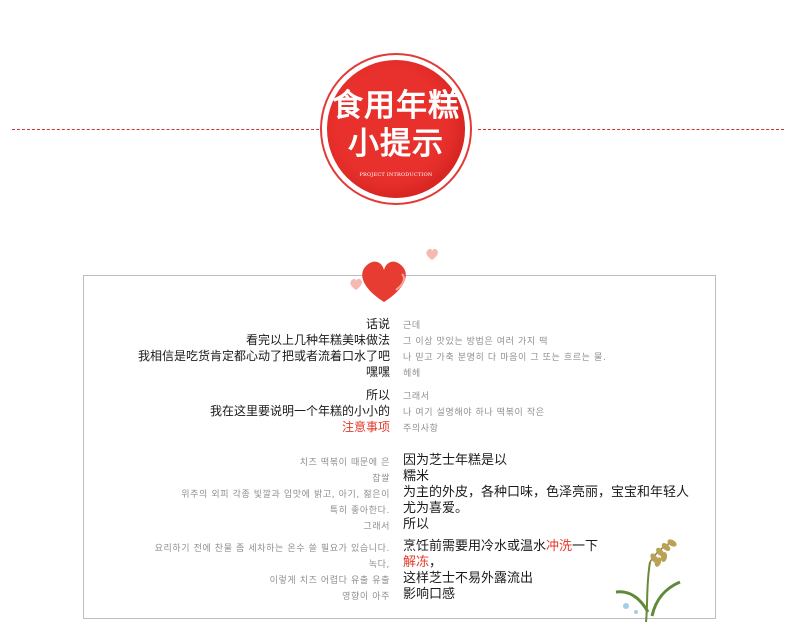 The height and width of the screenshot is (642, 790). What do you see at coordinates (416, 476) in the screenshot?
I see `block3-cn-line2: 糯米` at bounding box center [416, 476].